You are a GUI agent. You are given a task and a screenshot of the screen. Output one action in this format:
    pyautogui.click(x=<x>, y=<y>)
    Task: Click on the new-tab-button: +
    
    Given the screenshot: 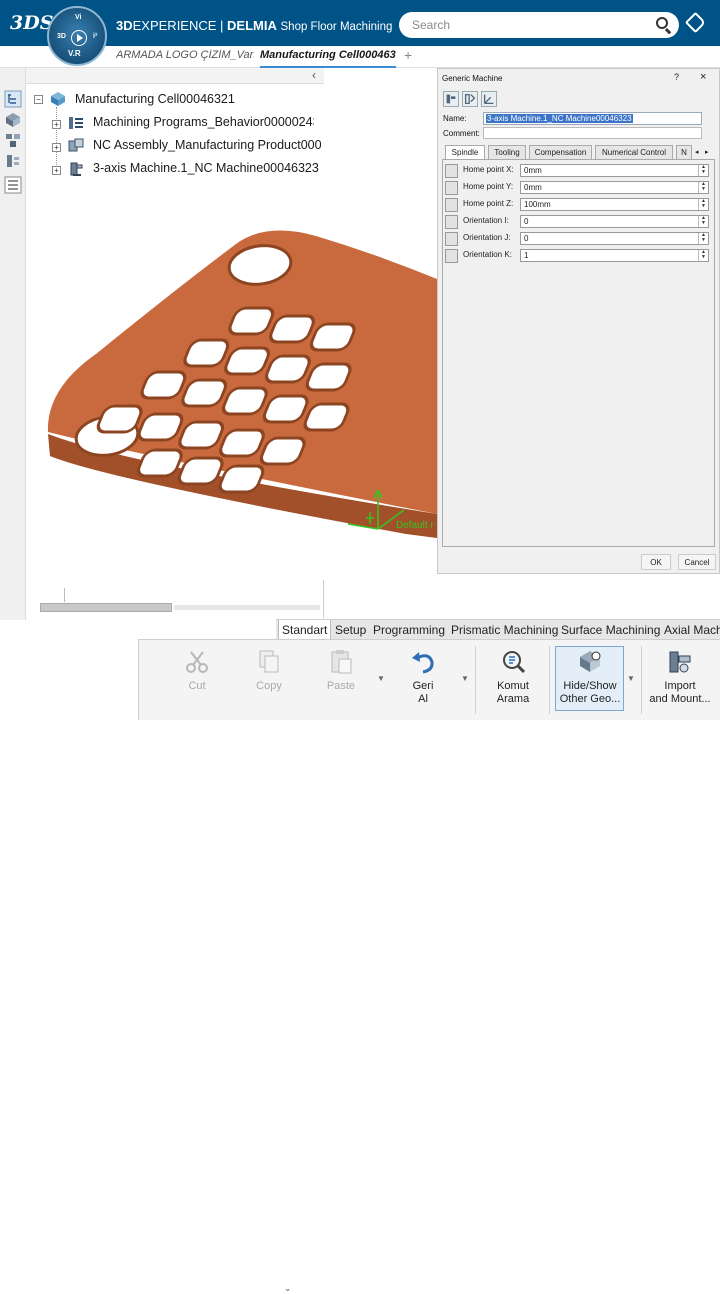 What is the action you would take?
    pyautogui.click(x=408, y=55)
    